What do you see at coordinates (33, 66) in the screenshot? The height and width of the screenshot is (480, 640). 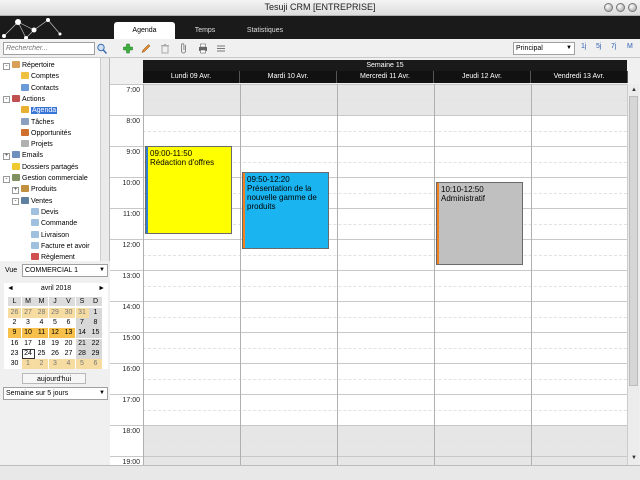 I see `tree-item: Répertoire` at bounding box center [33, 66].